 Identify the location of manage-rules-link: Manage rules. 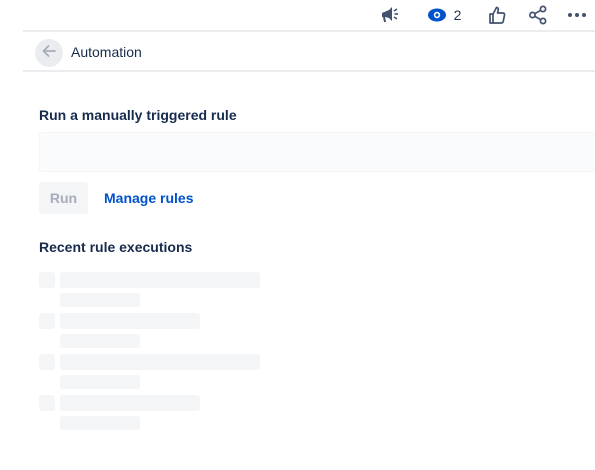
(148, 198).